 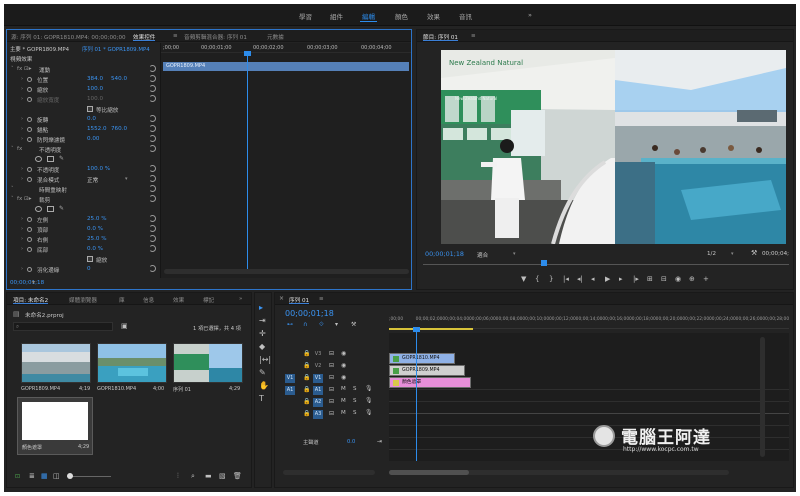 What do you see at coordinates (93, 139) in the screenshot?
I see `property-value: 0.00` at bounding box center [93, 139].